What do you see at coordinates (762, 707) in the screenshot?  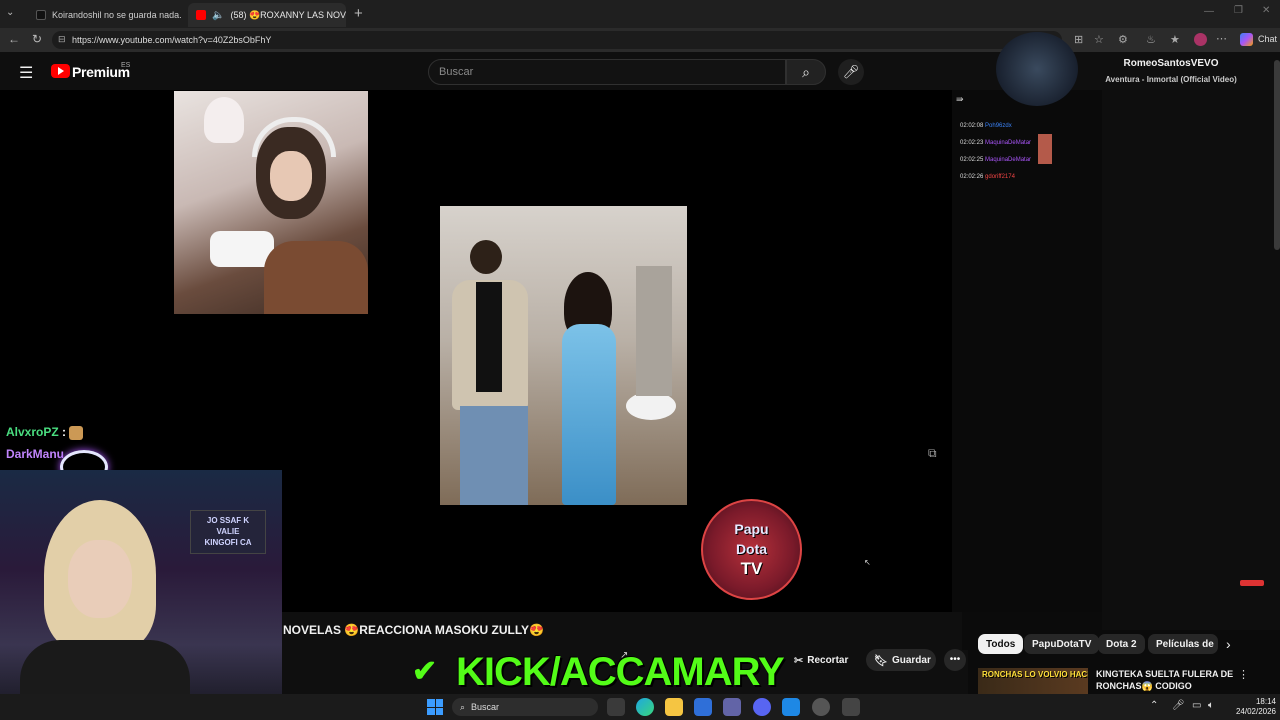 I see `discord-icon` at bounding box center [762, 707].